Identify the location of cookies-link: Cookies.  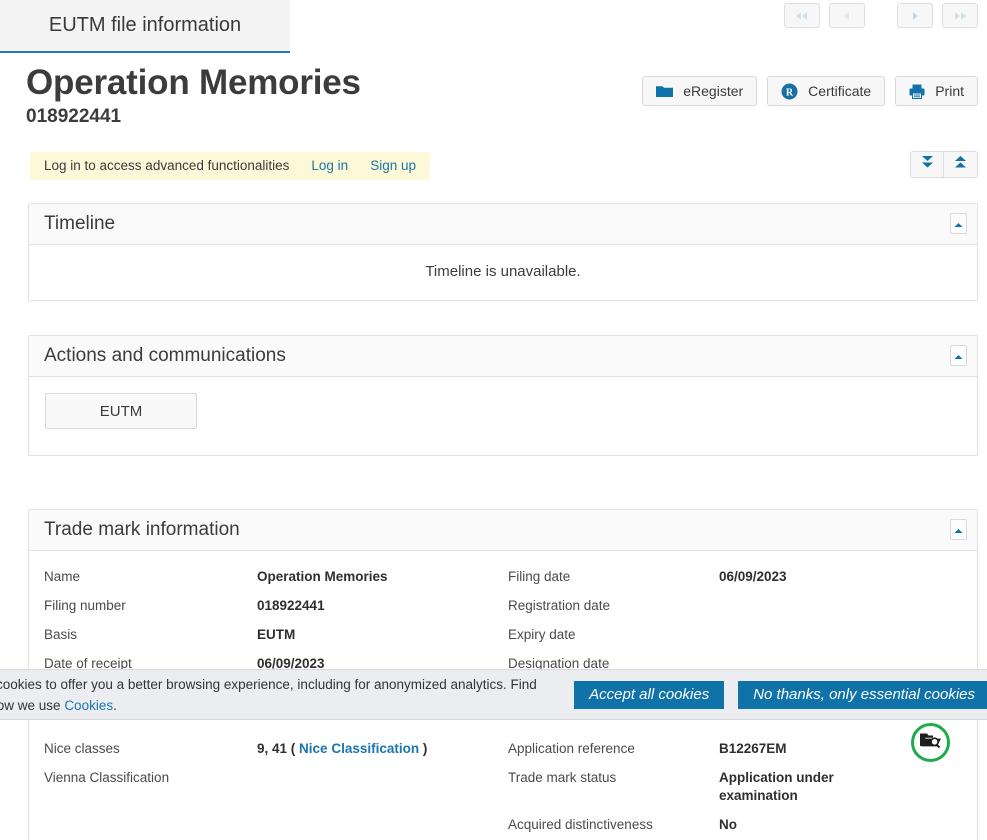
(88, 705).